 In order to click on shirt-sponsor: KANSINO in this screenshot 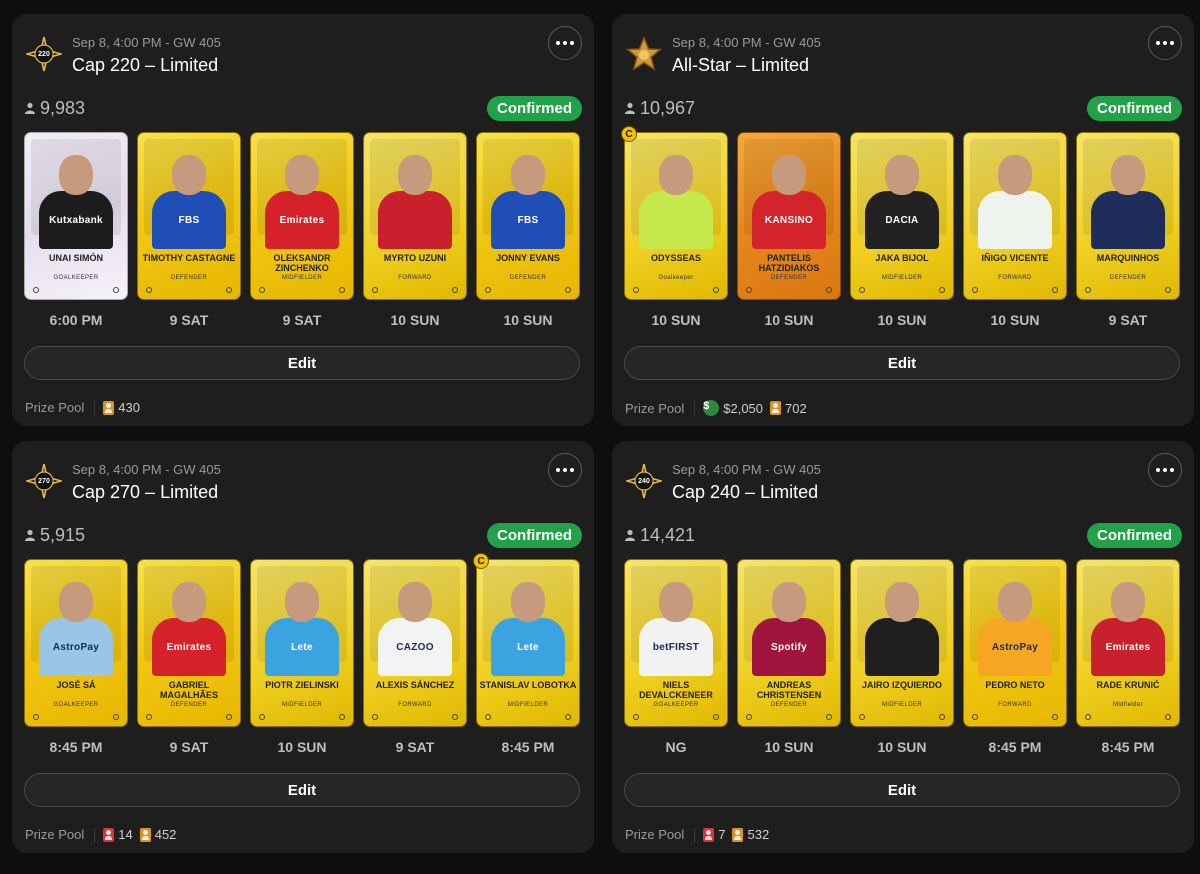, I will do `click(789, 220)`.